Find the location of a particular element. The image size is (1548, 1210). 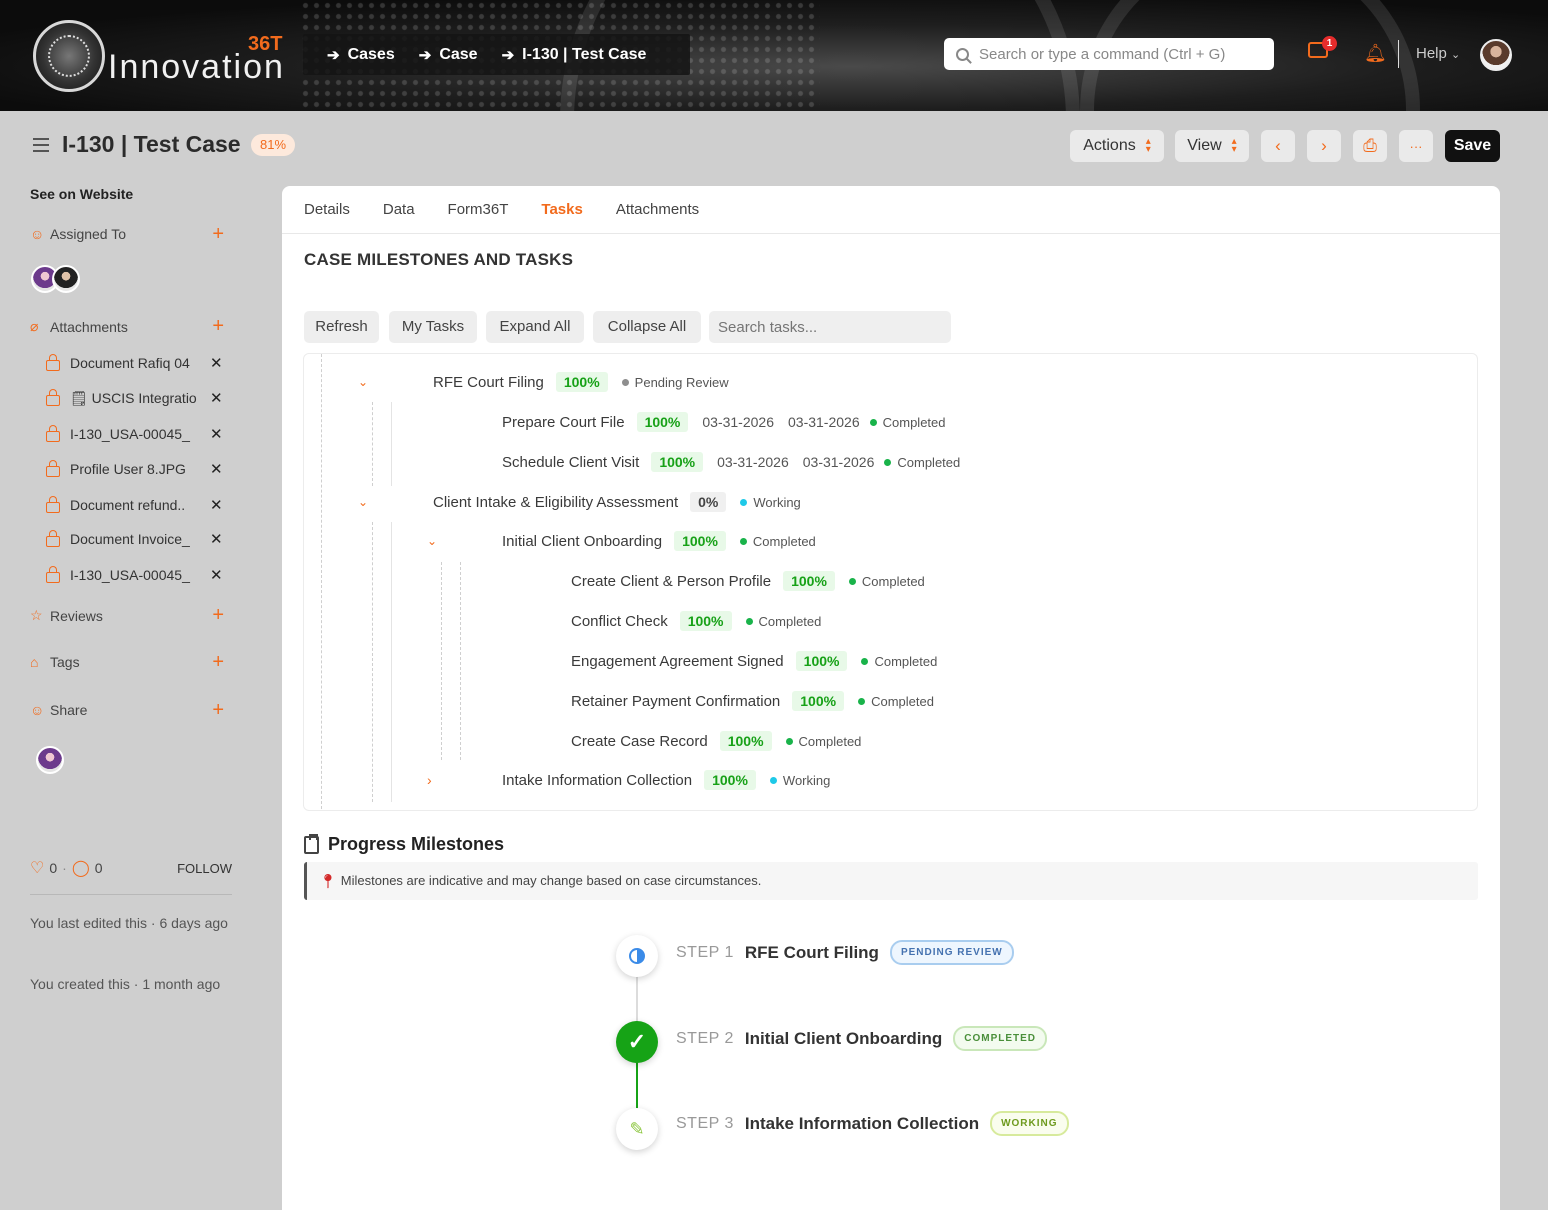

logo-seal-icon is located at coordinates (69, 56).